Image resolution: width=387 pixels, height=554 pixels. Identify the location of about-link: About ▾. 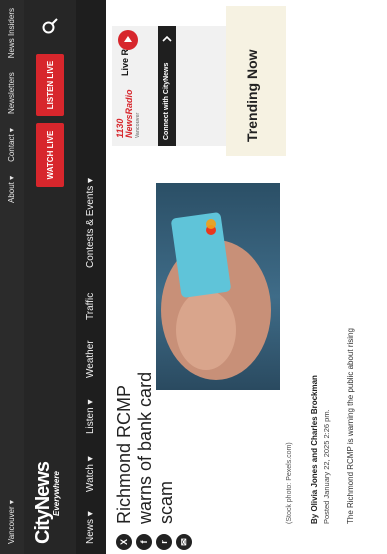
(11, 189).